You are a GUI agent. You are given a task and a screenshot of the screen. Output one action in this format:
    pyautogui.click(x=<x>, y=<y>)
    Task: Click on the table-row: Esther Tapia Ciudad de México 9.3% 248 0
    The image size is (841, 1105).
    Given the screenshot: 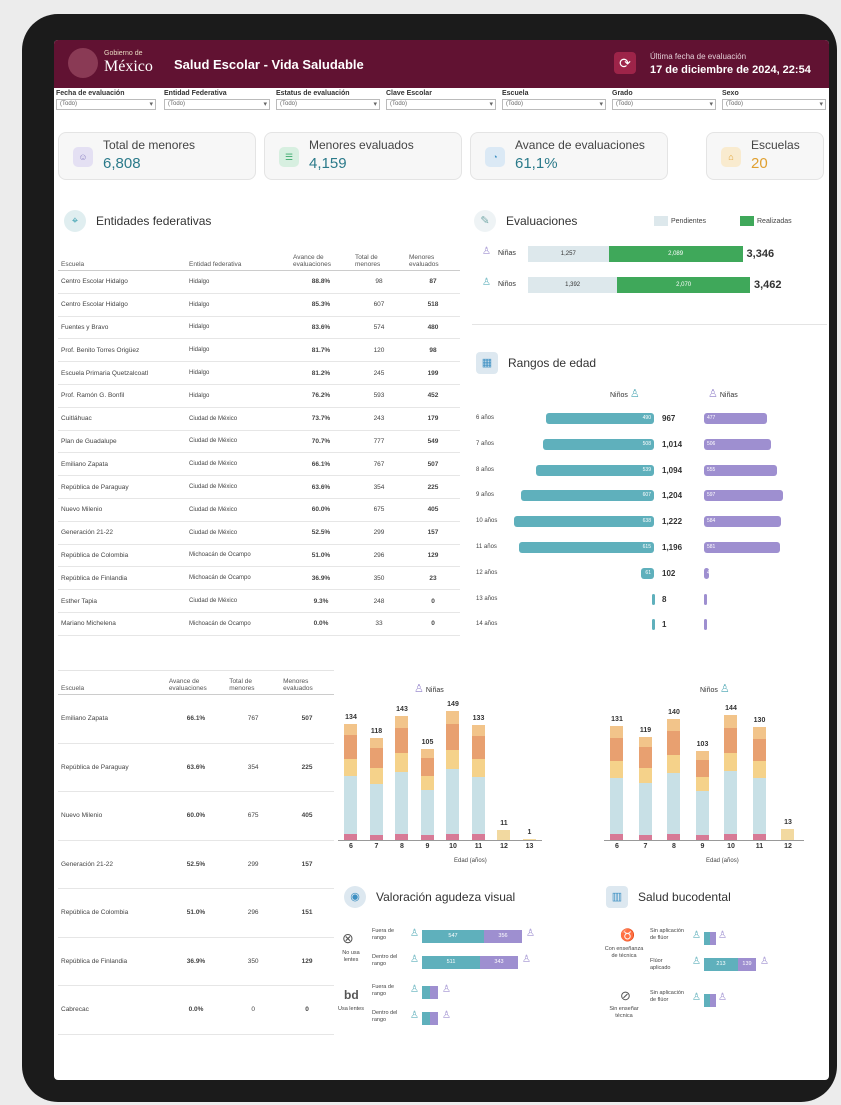 What is the action you would take?
    pyautogui.click(x=259, y=601)
    